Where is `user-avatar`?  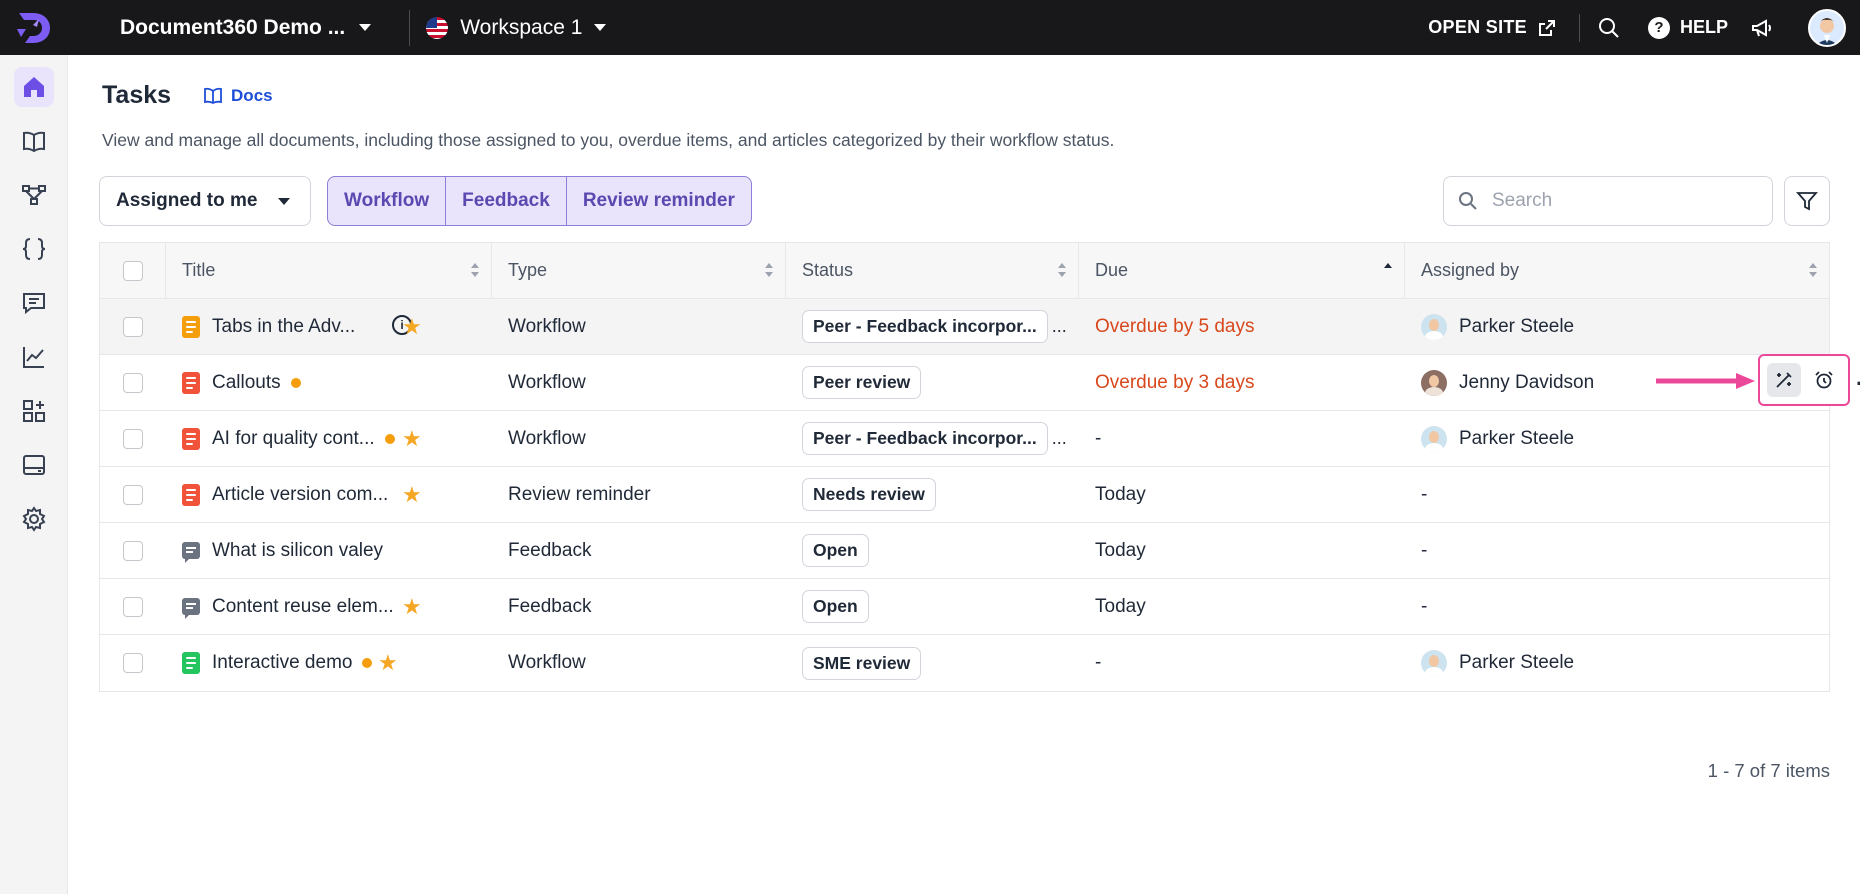
user-avatar is located at coordinates (1827, 27).